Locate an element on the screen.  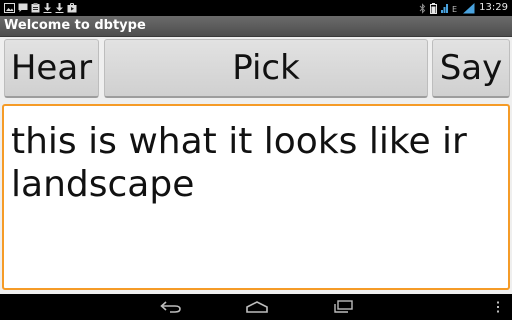
chat-notification-icon is located at coordinates (23, 8).